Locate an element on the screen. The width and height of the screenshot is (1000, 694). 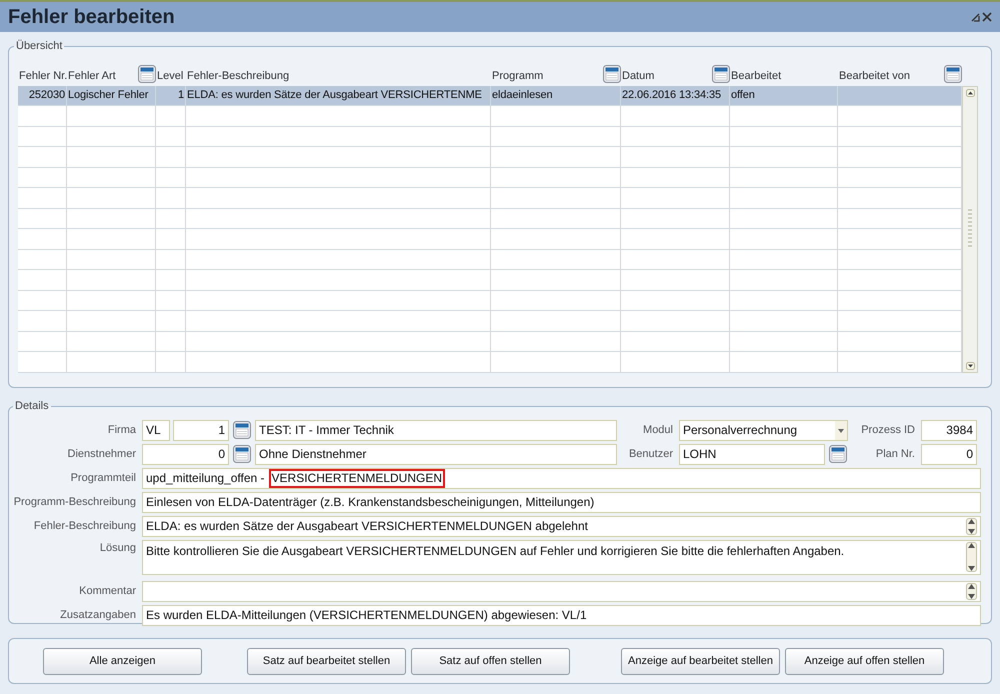
column-header: Bearbeitet von is located at coordinates (900, 76).